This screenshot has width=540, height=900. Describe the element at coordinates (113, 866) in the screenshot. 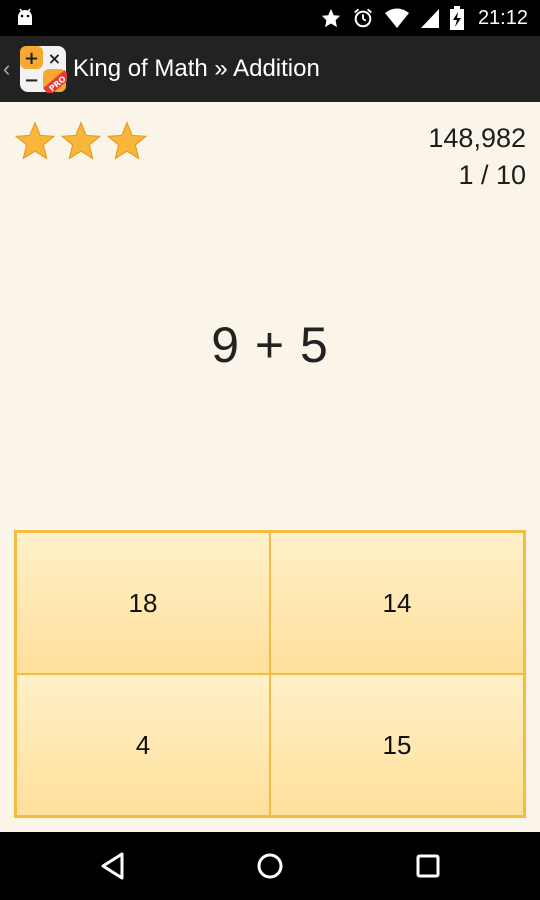

I see `back-icon` at that location.